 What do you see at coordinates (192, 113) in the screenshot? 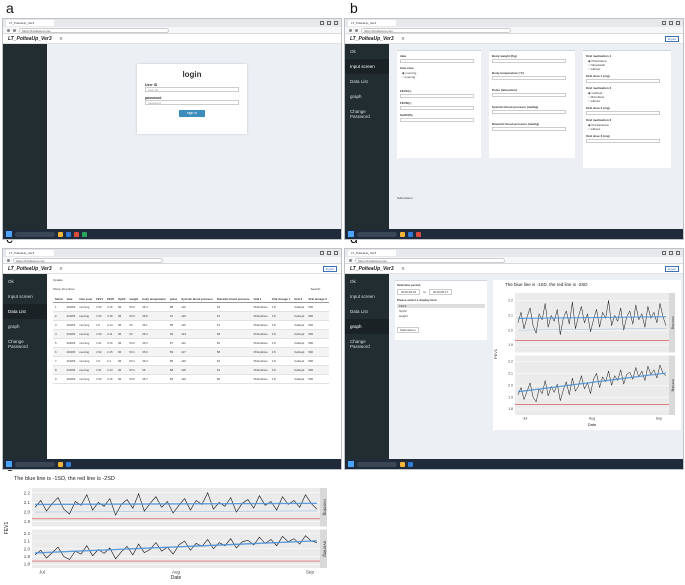
I see `sign-in-button: sign in` at bounding box center [192, 113].